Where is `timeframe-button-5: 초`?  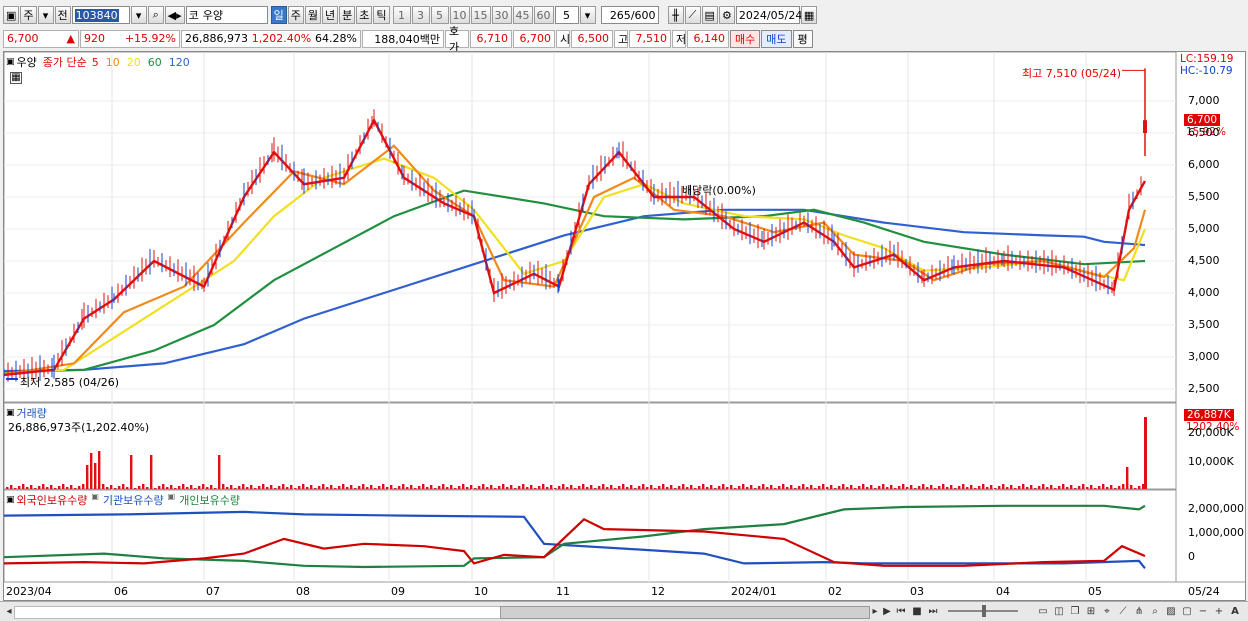 timeframe-button-5: 초 is located at coordinates (364, 15).